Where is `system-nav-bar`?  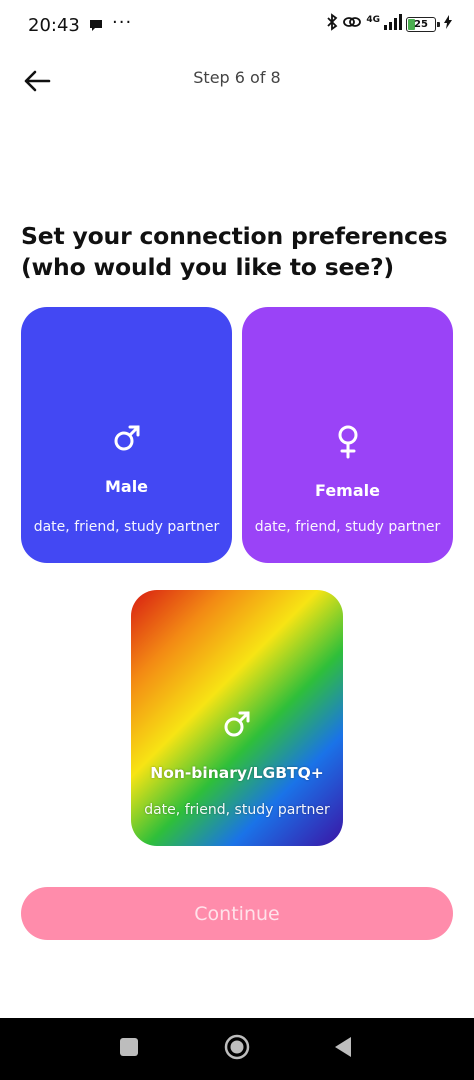
system-nav-bar is located at coordinates (237, 1049).